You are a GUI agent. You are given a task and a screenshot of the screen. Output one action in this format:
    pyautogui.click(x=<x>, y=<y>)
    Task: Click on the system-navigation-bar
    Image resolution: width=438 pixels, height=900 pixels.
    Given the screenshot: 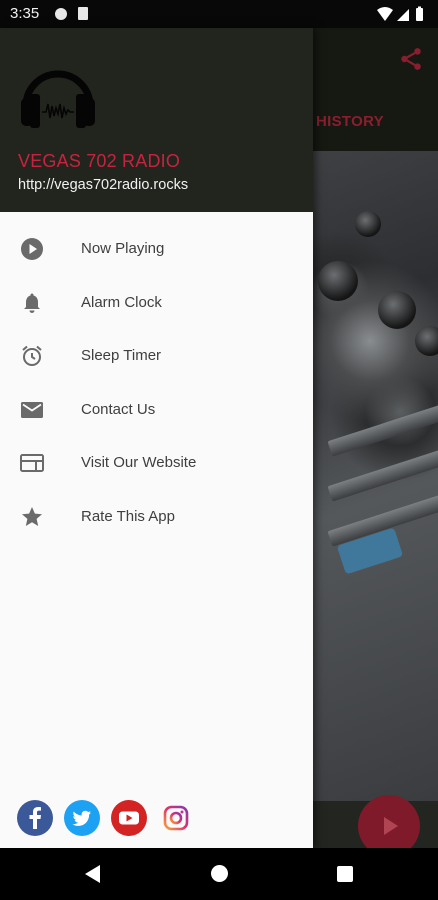 What is the action you would take?
    pyautogui.click(x=219, y=874)
    